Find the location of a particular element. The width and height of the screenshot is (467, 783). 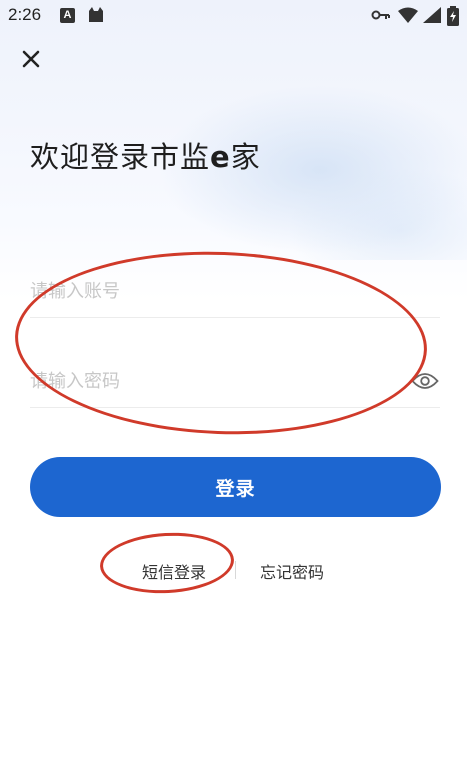

eye-icon is located at coordinates (425, 381).